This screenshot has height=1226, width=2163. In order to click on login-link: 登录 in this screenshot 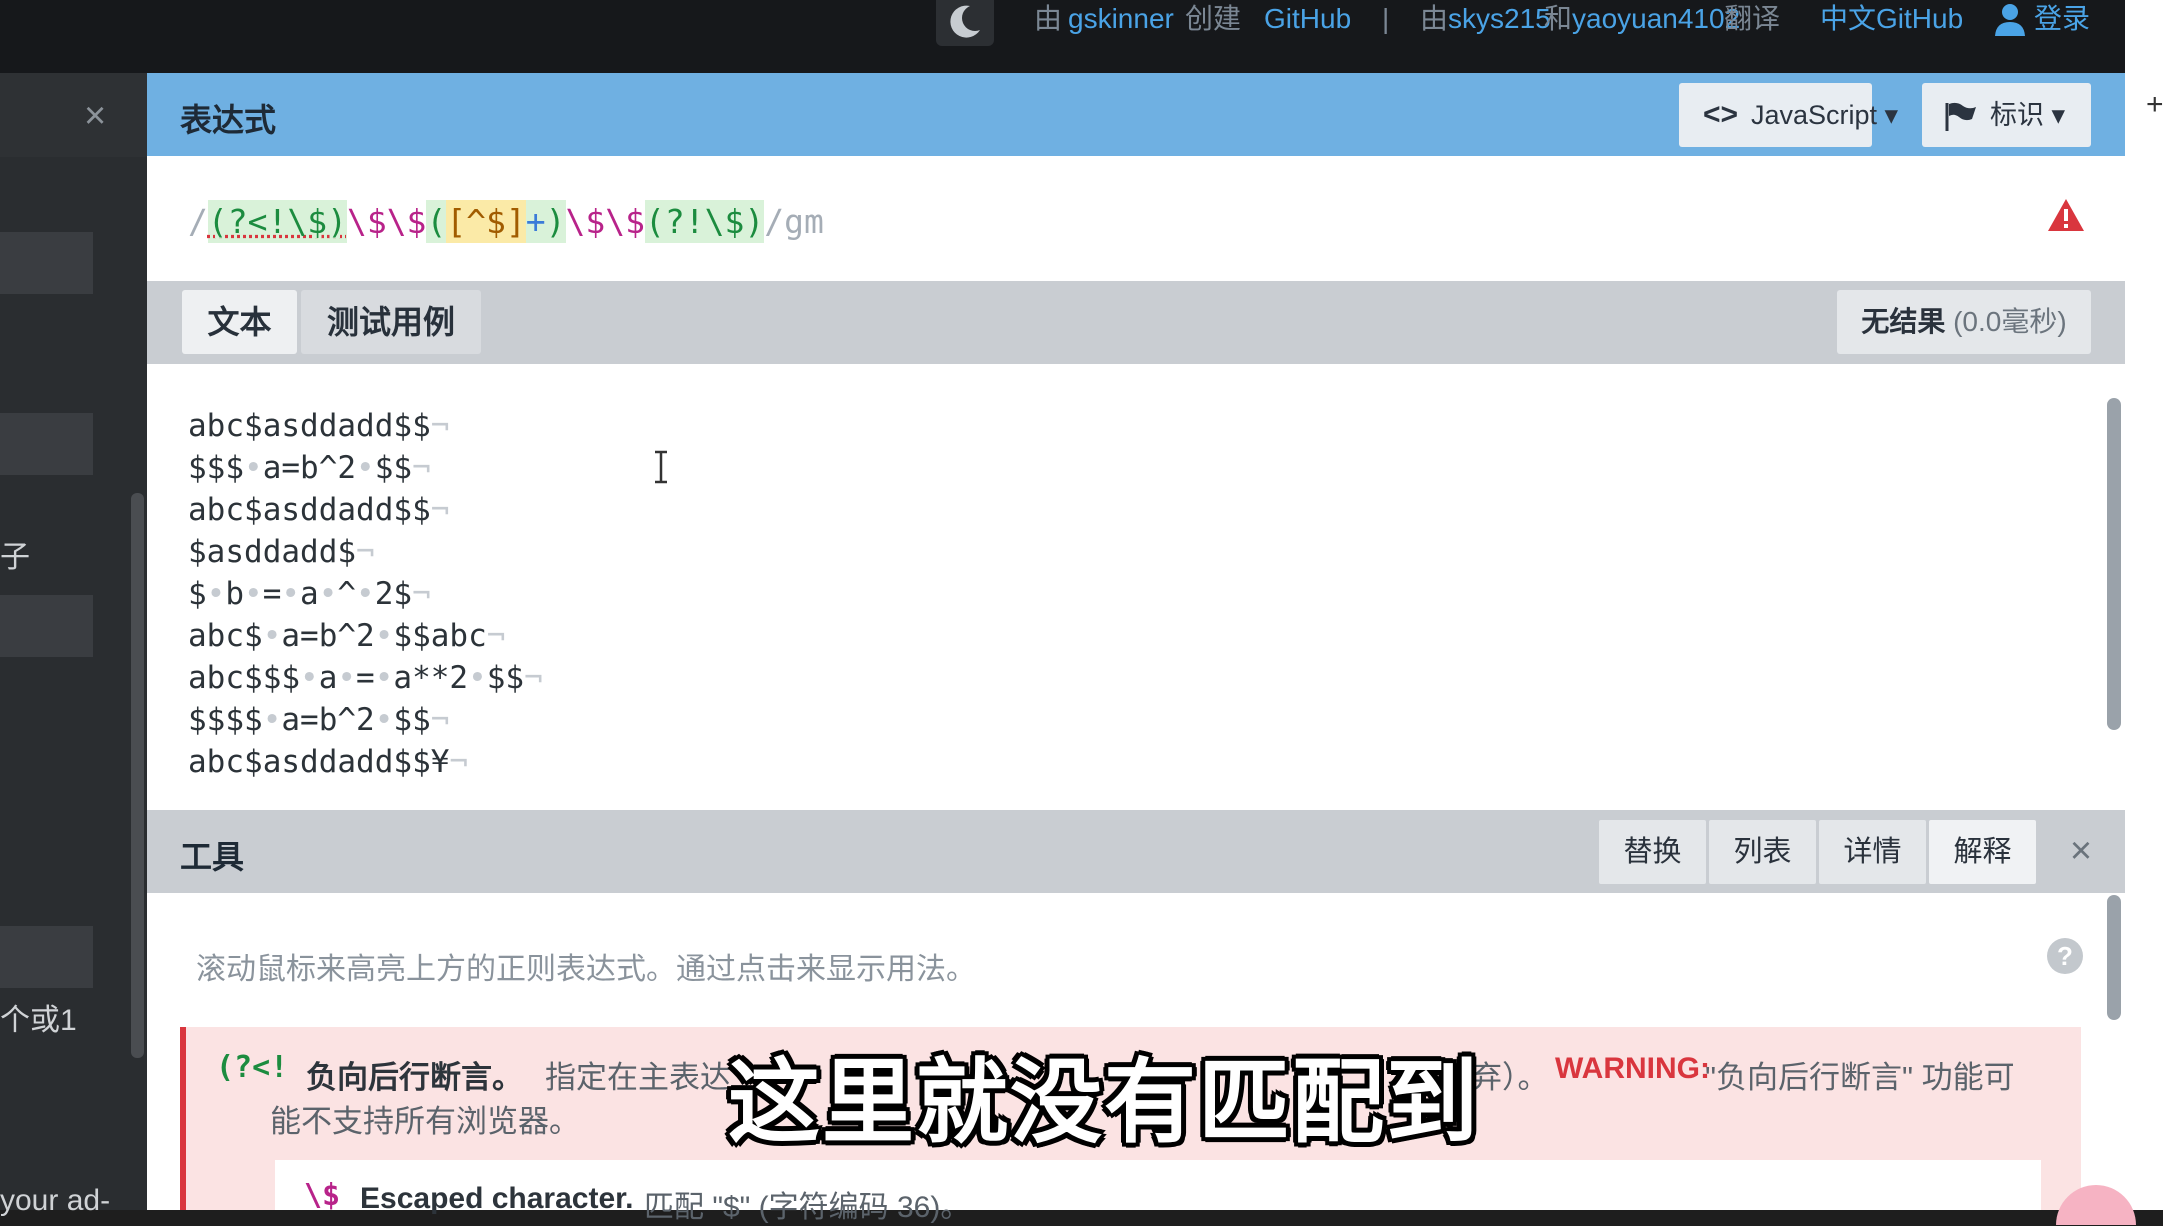, I will do `click(2062, 20)`.